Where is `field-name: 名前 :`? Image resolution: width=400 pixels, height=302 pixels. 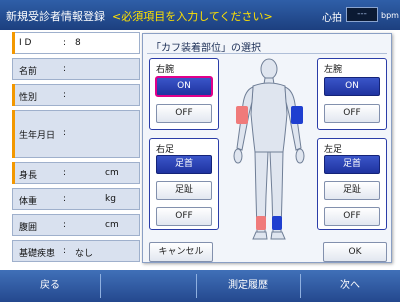 field-name: 名前 : is located at coordinates (76, 69).